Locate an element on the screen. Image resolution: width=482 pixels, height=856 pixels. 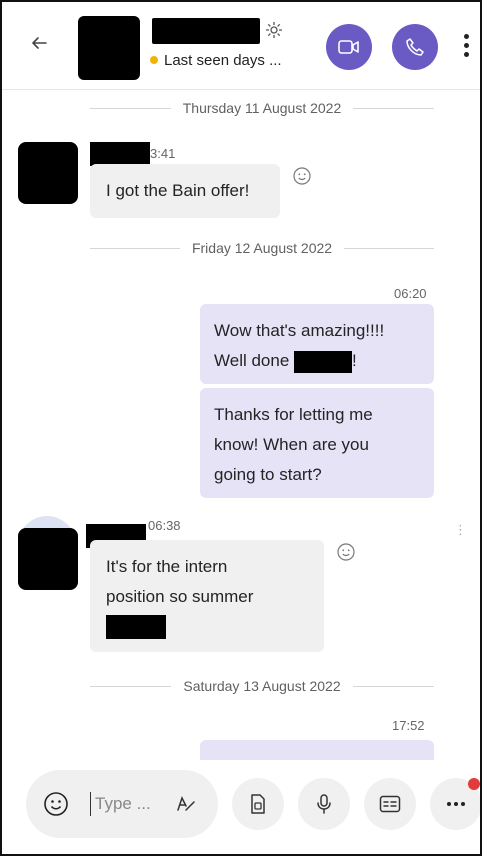
phone-icon is located at coordinates (415, 47).